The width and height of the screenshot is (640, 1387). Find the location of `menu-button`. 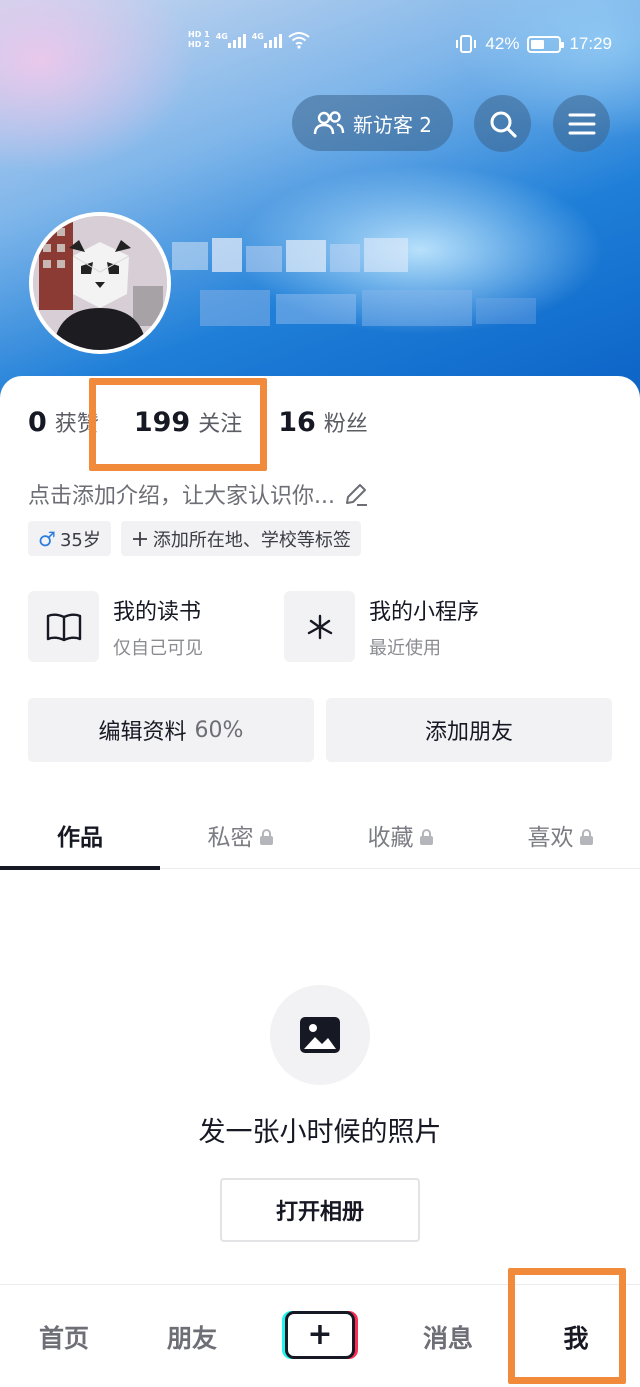

menu-button is located at coordinates (581, 123).